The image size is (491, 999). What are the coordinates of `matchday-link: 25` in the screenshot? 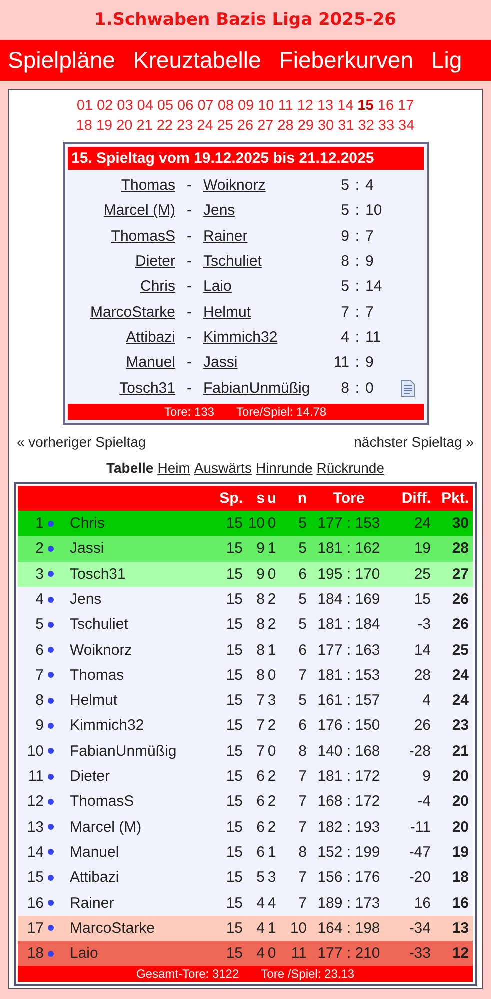 It's located at (225, 126).